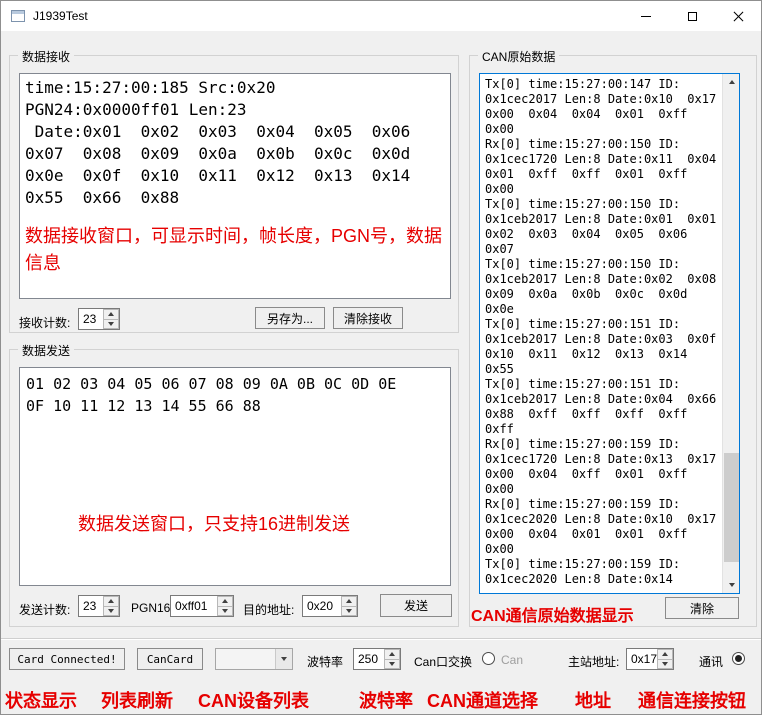  I want to click on receive-count-label: 接收计数:, so click(45, 323).